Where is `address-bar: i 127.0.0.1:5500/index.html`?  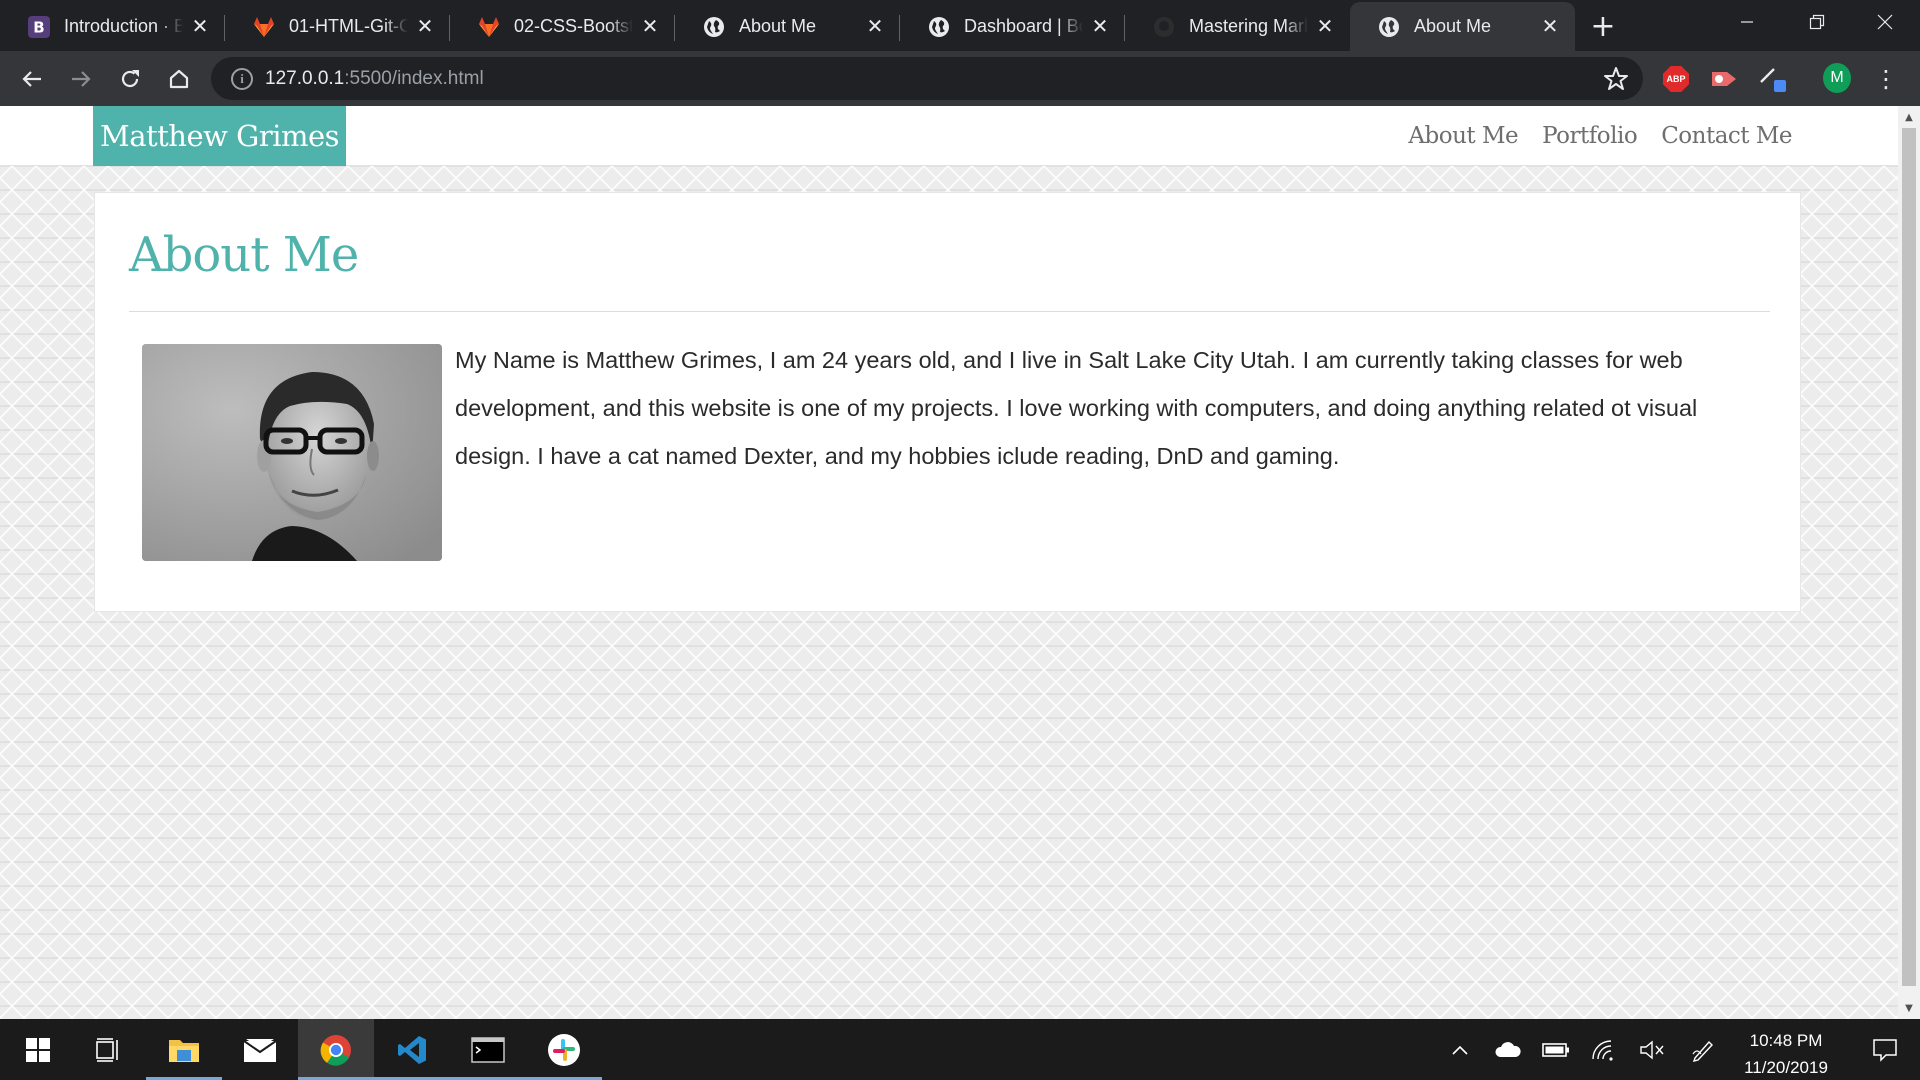
address-bar: i 127.0.0.1:5500/index.html is located at coordinates (927, 78).